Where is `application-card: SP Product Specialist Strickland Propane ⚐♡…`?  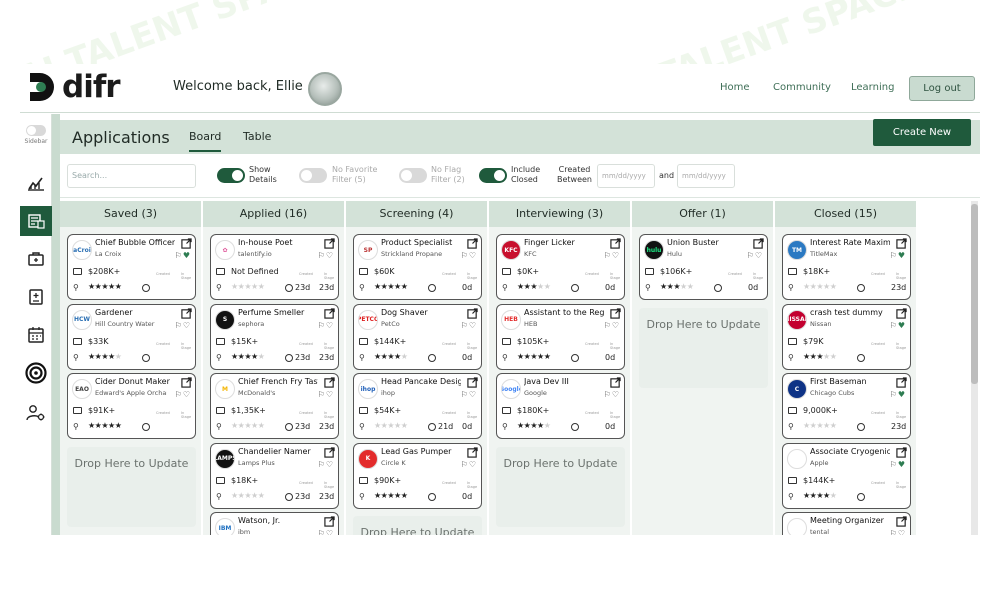
application-card: SP Product Specialist Strickland Propane ⚐♡… is located at coordinates (417, 267).